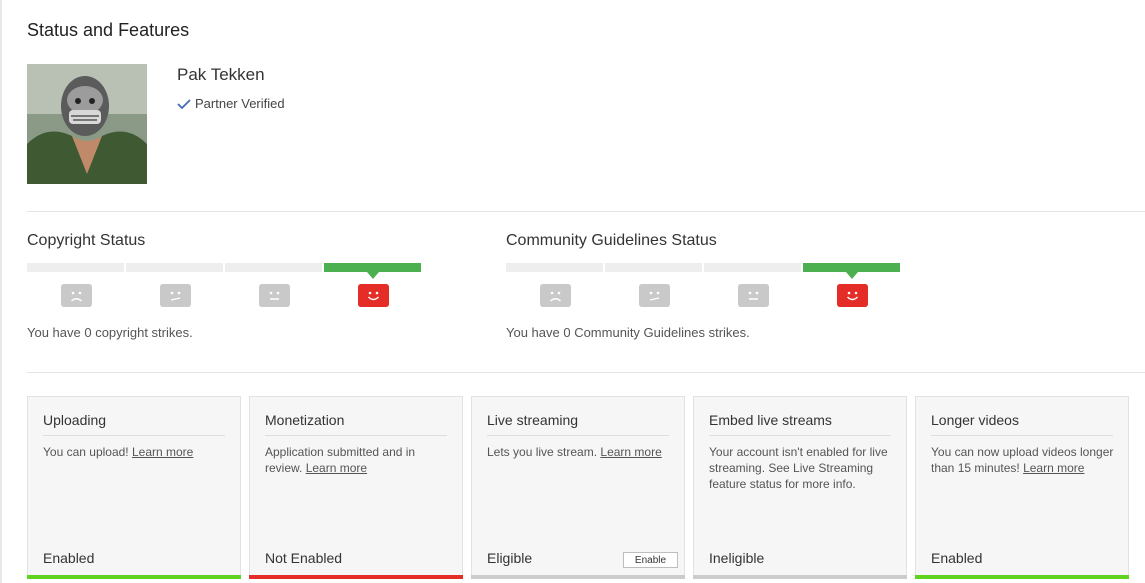 Image resolution: width=1145 pixels, height=583 pixels. I want to click on checkmark-icon, so click(184, 103).